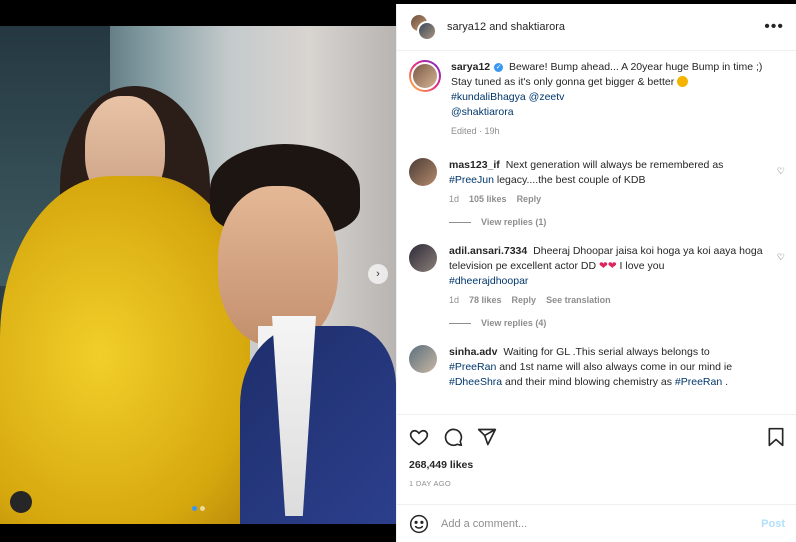 Image resolution: width=796 pixels, height=542 pixels. I want to click on post-header: sarya12 and shaktiarora •••, so click(596, 27).